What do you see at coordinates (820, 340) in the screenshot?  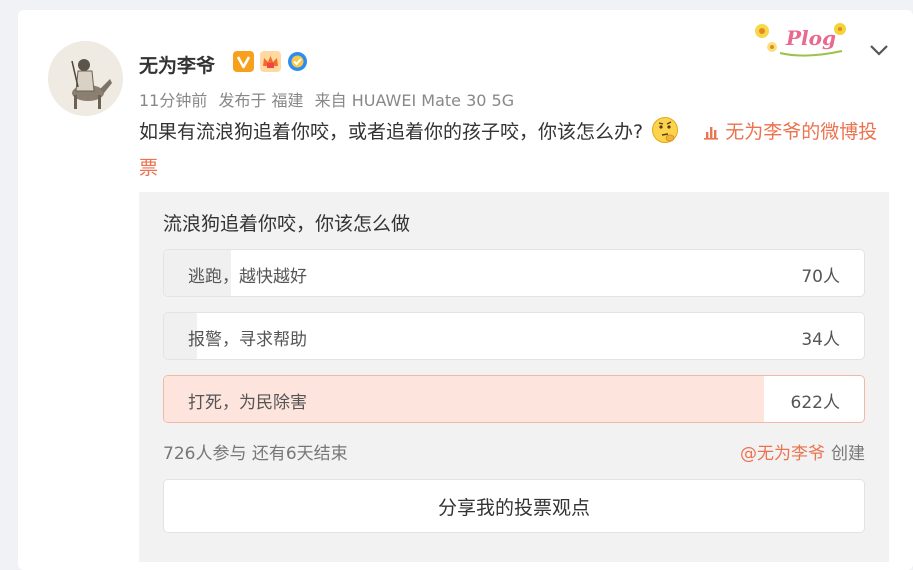 I see `poll-option-count: 34人` at bounding box center [820, 340].